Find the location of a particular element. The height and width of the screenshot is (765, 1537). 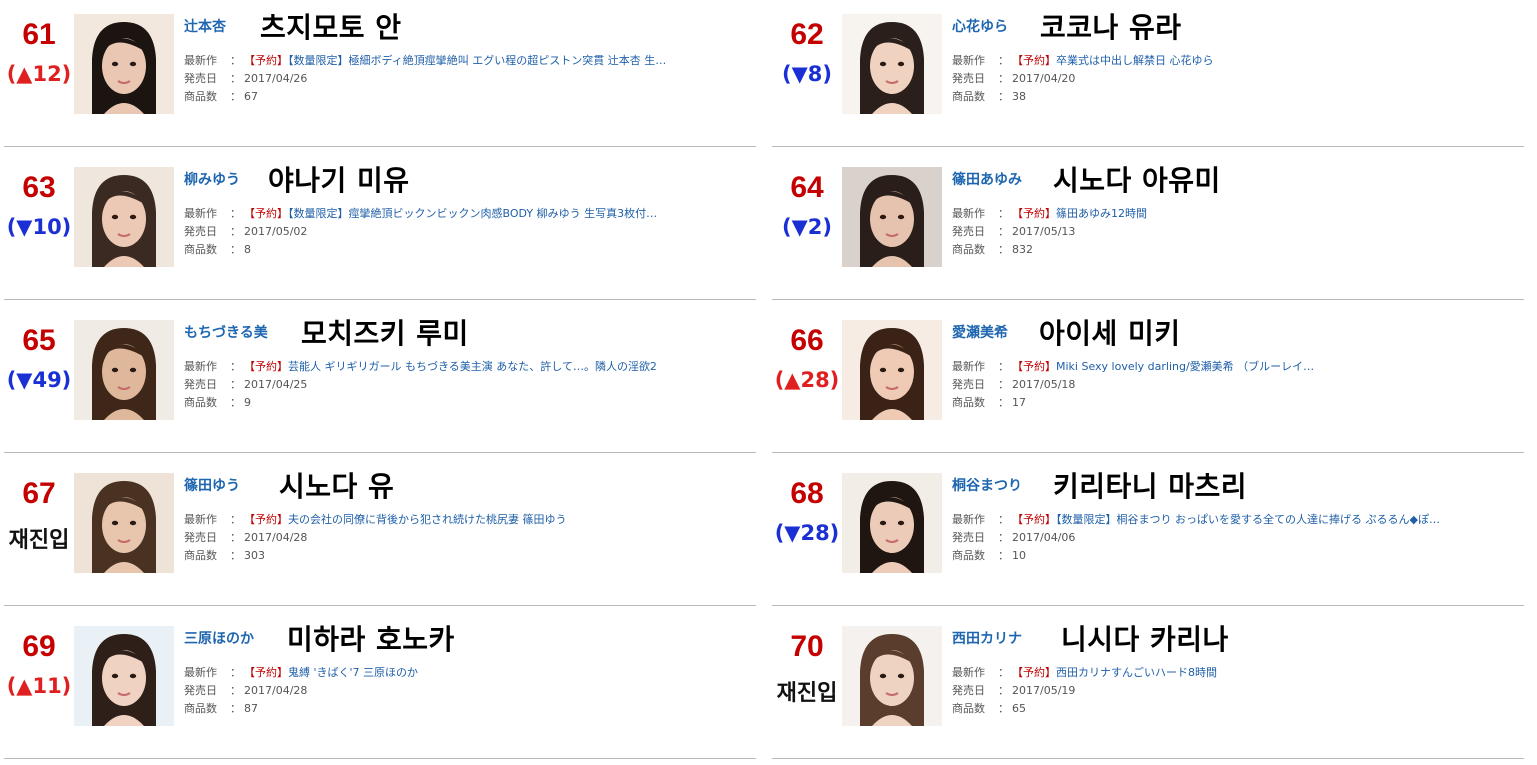

actress-jp-name: 西田カリナ is located at coordinates (987, 638).